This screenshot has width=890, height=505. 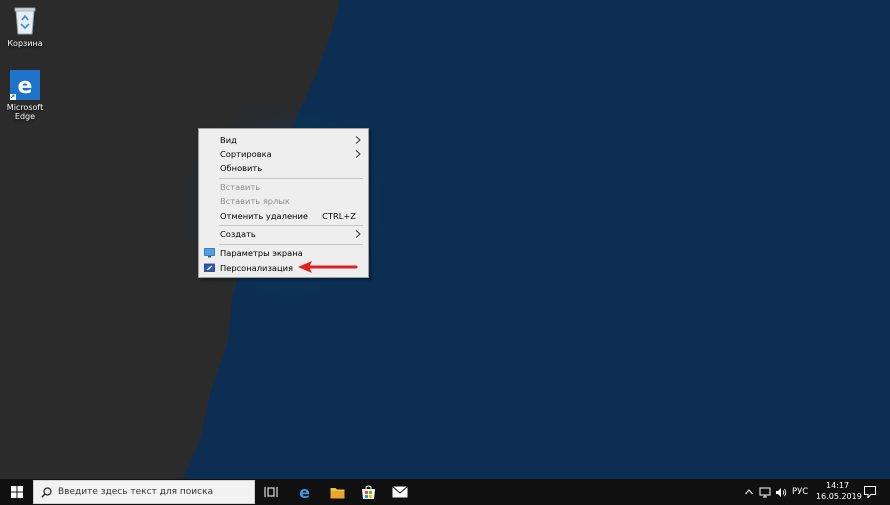 What do you see at coordinates (839, 496) in the screenshot?
I see `clock-date: 16.05.2019` at bounding box center [839, 496].